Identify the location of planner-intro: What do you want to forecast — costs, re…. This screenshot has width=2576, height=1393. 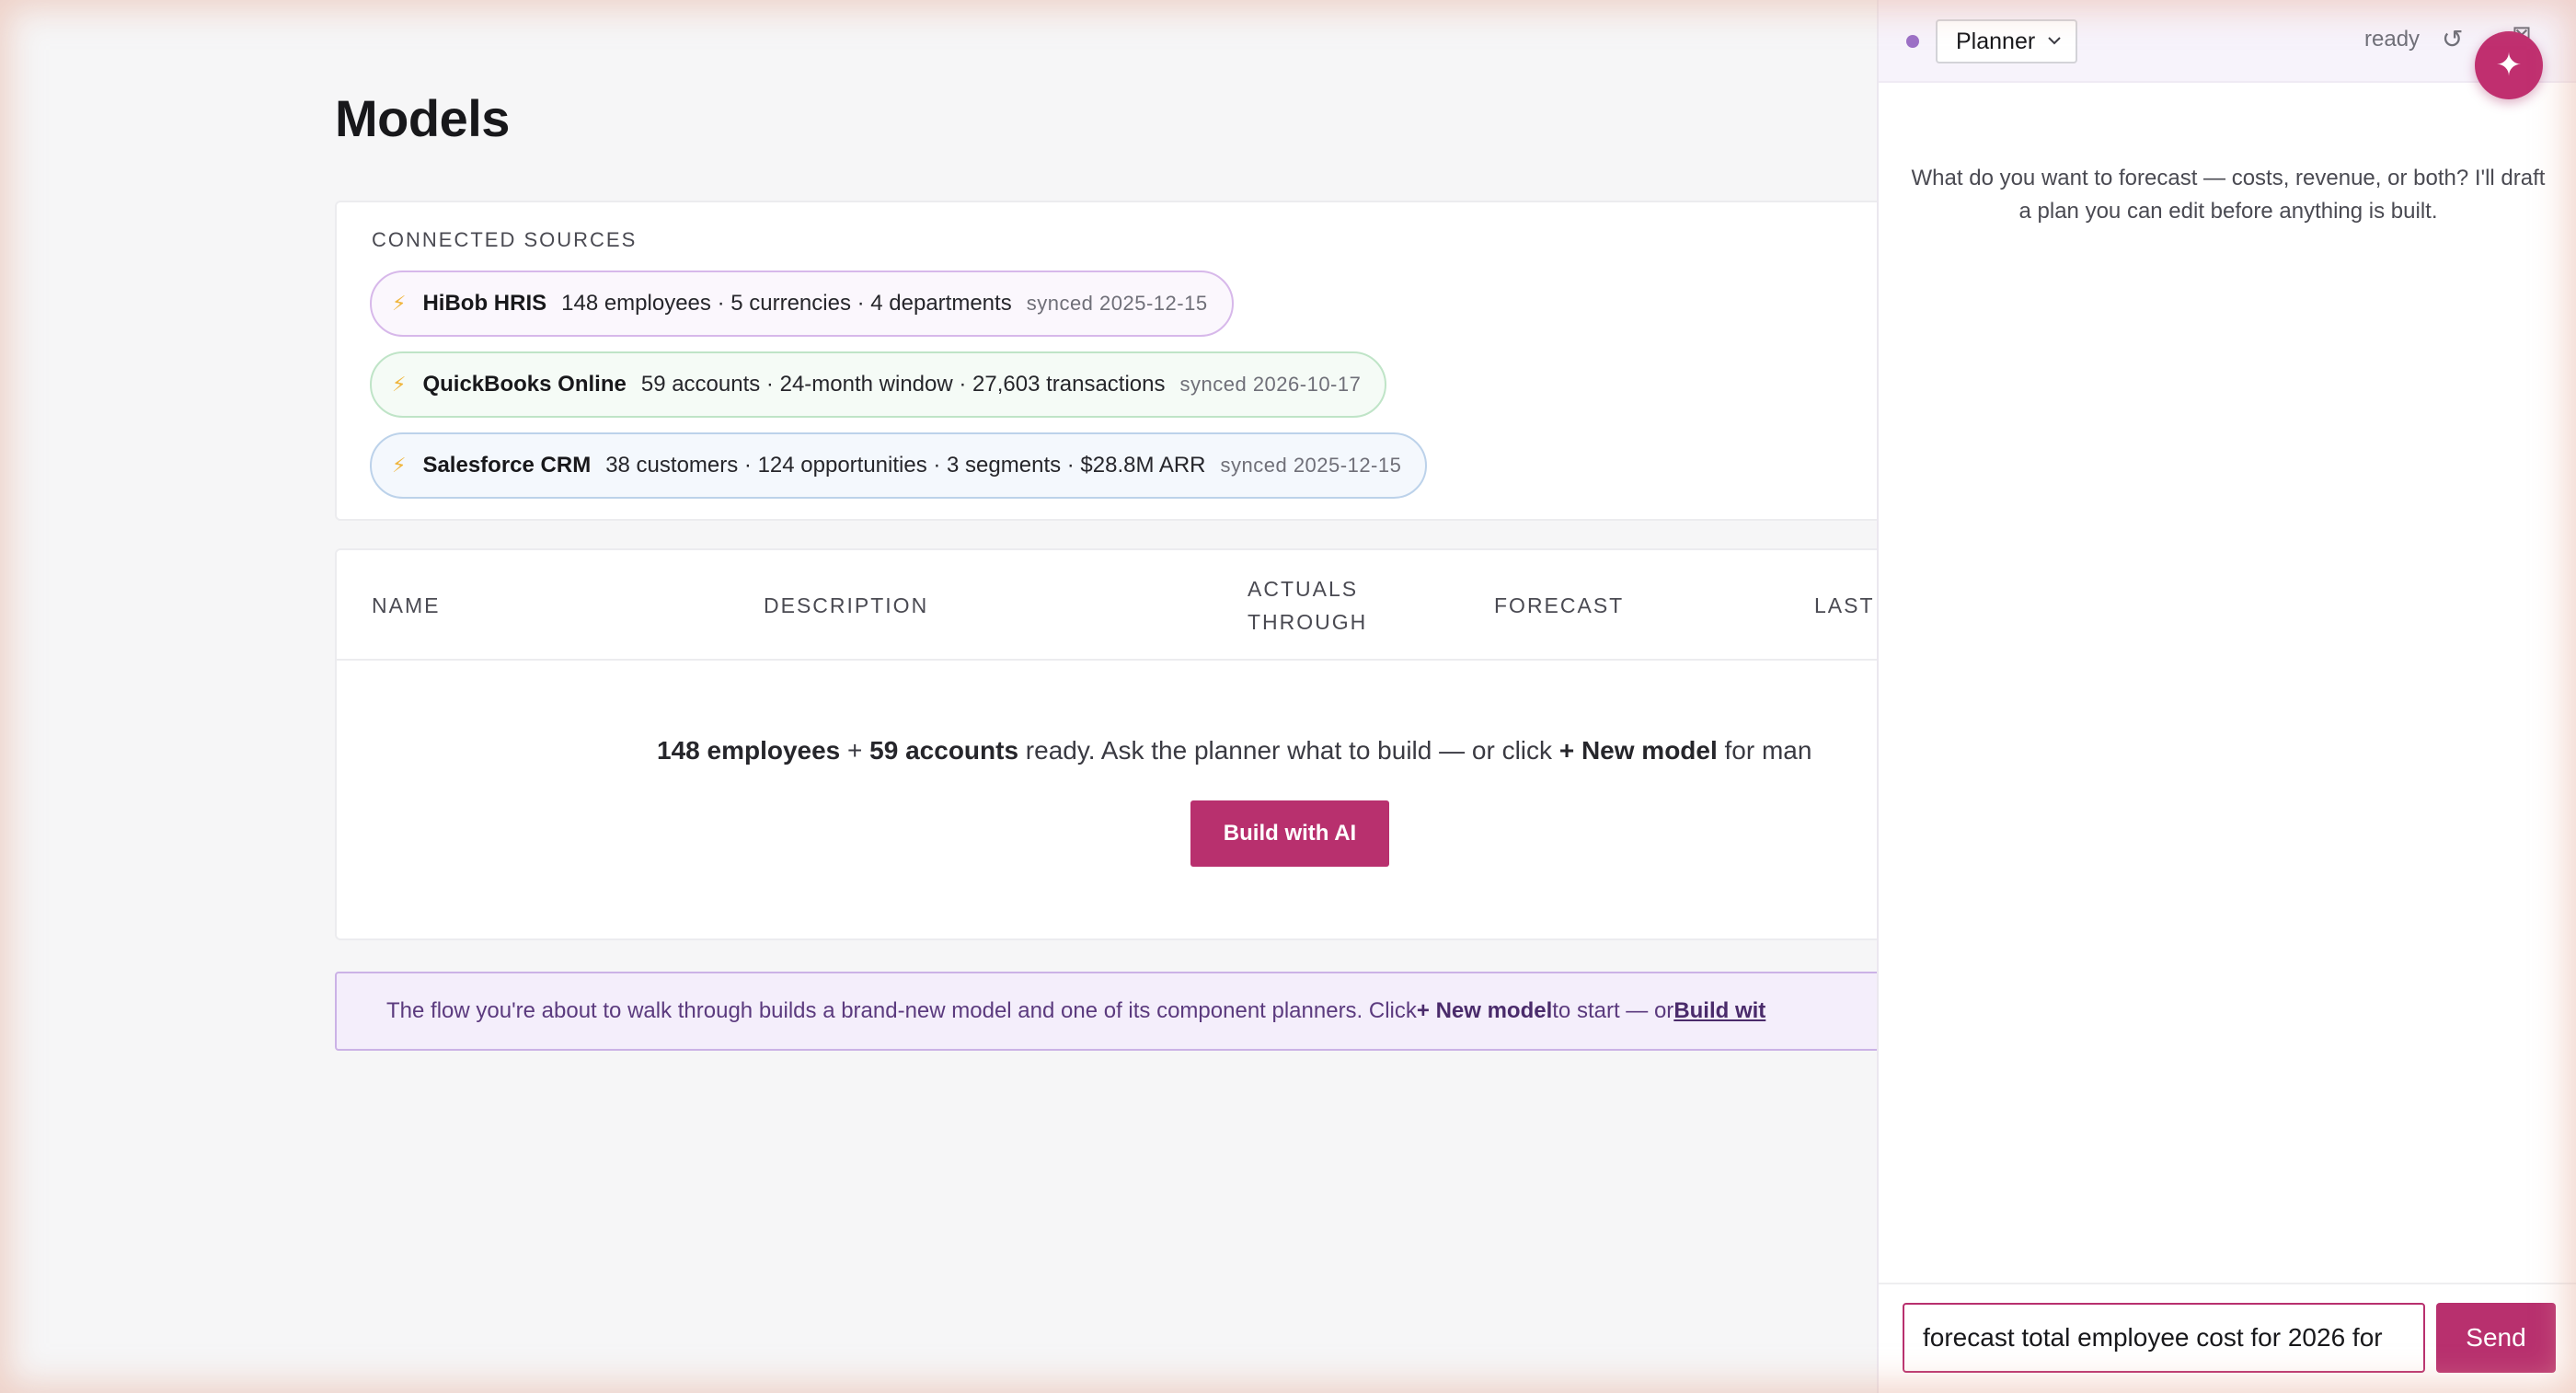
(2228, 195).